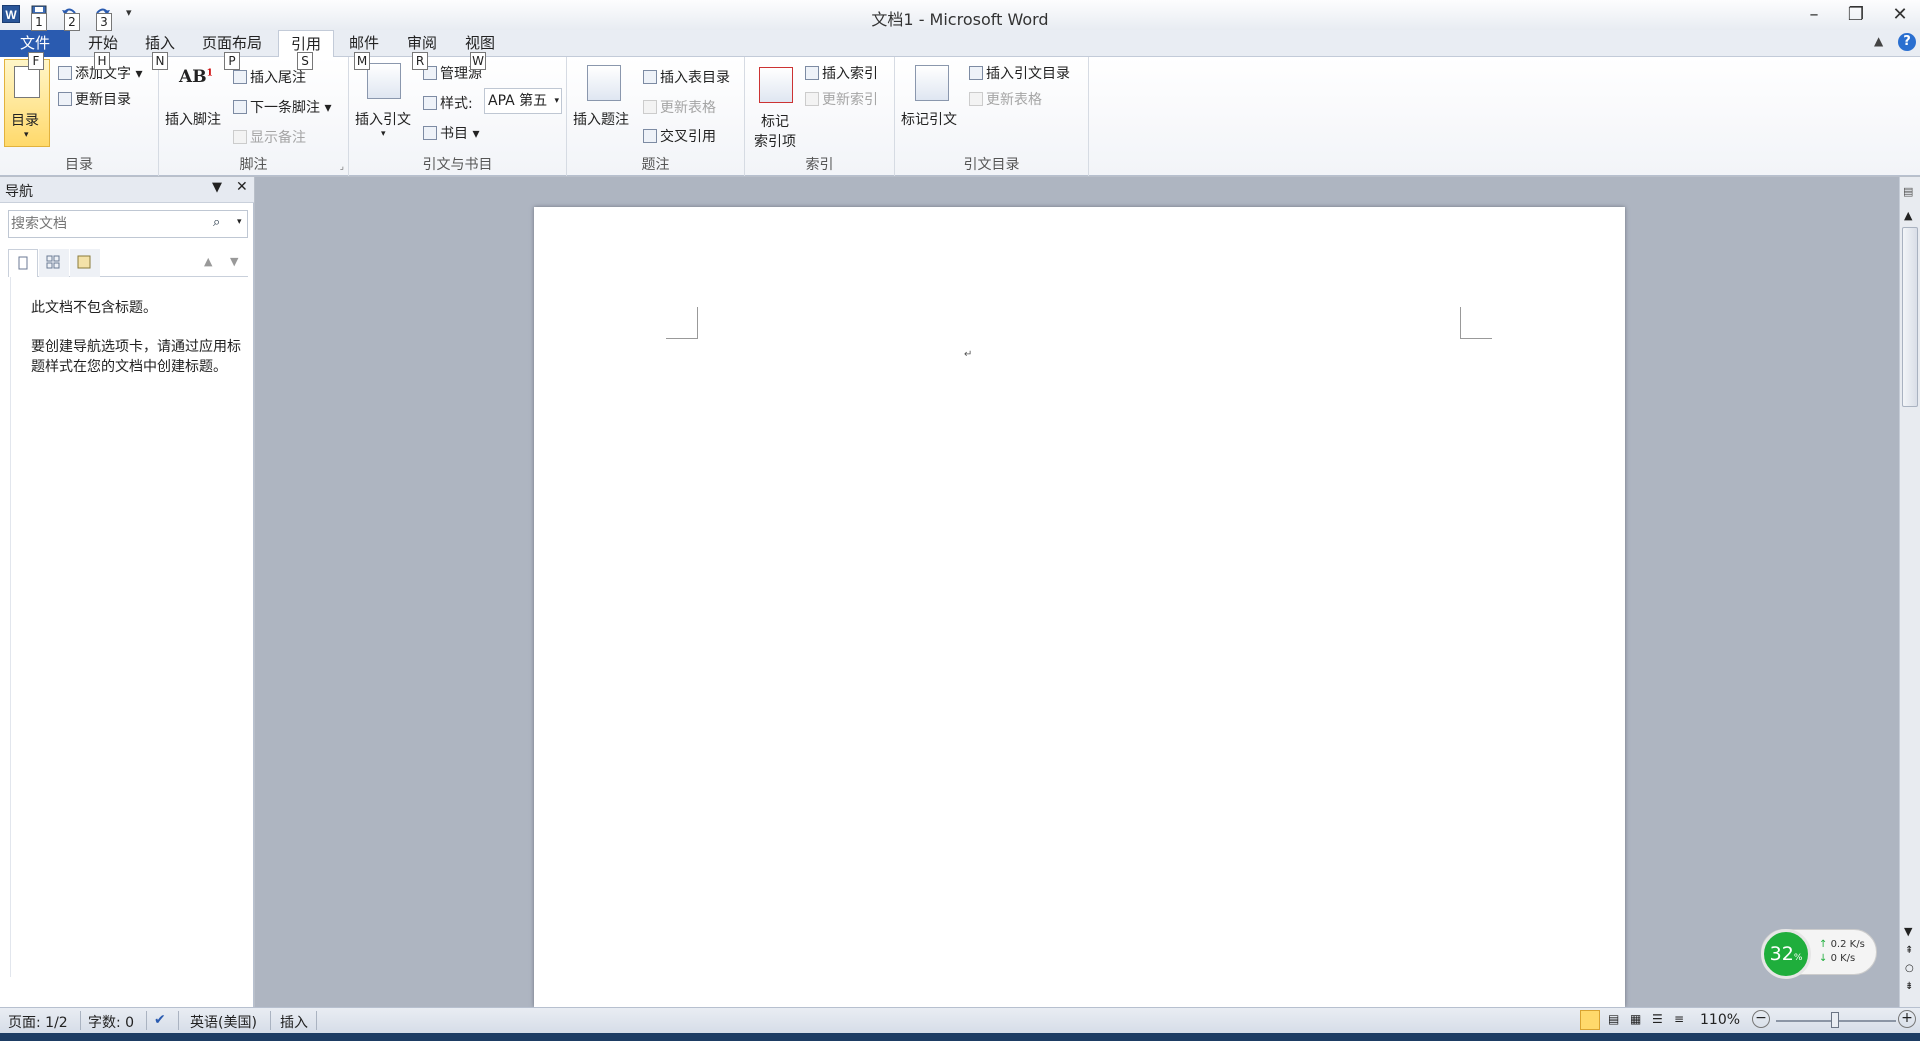  I want to click on ribbon-collapse-icon: ▲, so click(1878, 41).